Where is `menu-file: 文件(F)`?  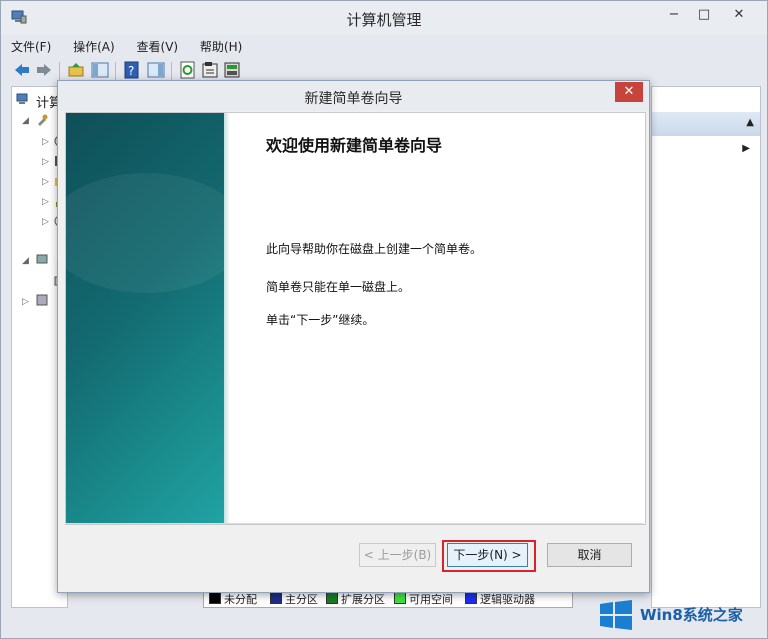
menu-file: 文件(F) is located at coordinates (31, 46).